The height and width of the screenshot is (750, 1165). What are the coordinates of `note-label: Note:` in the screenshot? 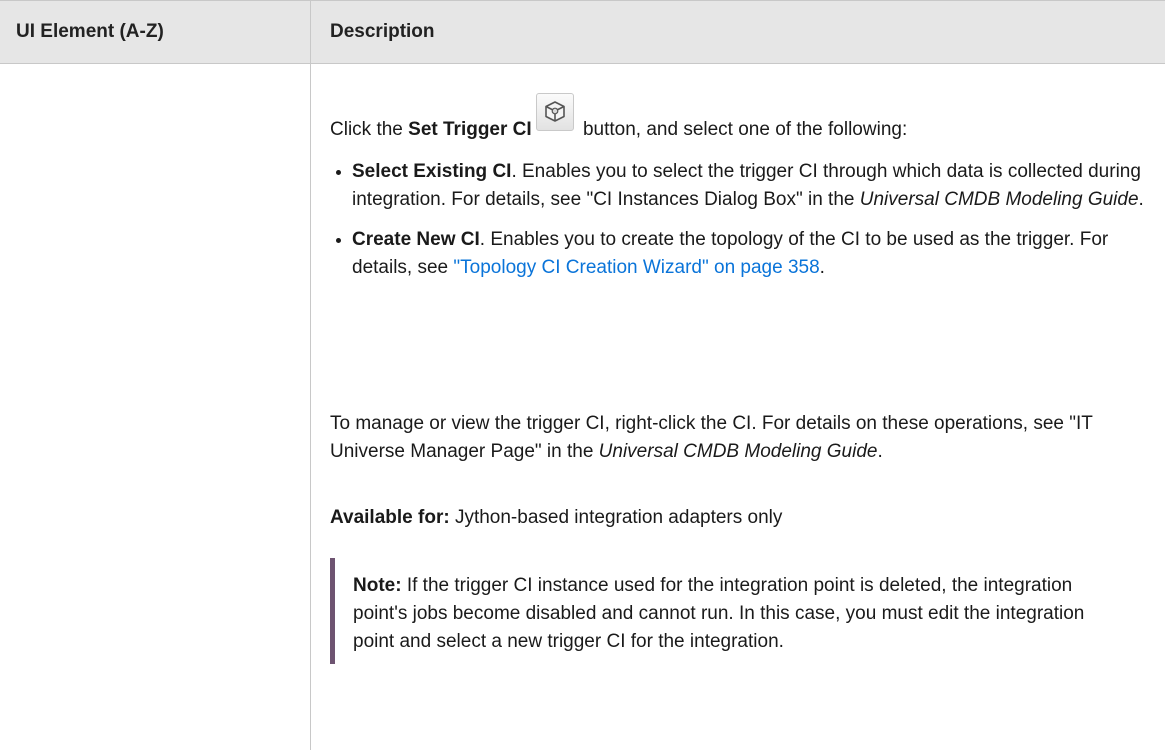 It's located at (377, 585).